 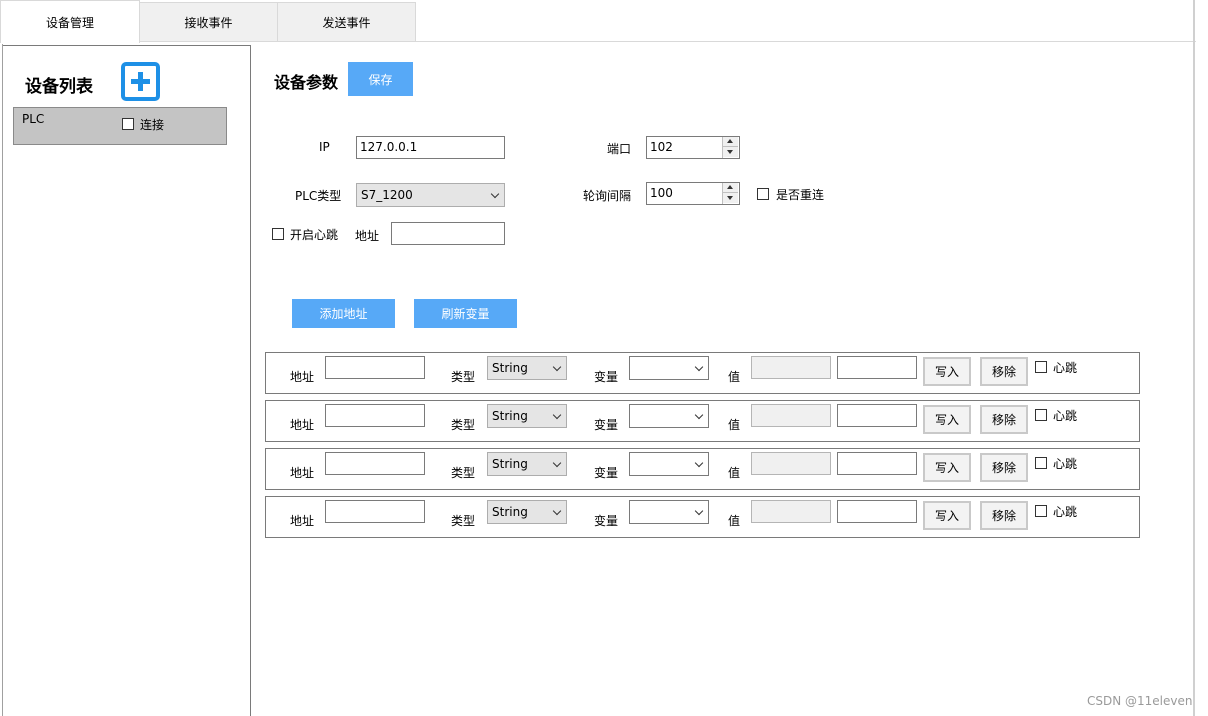 What do you see at coordinates (693, 147) in the screenshot?
I see `port-stepper: 102` at bounding box center [693, 147].